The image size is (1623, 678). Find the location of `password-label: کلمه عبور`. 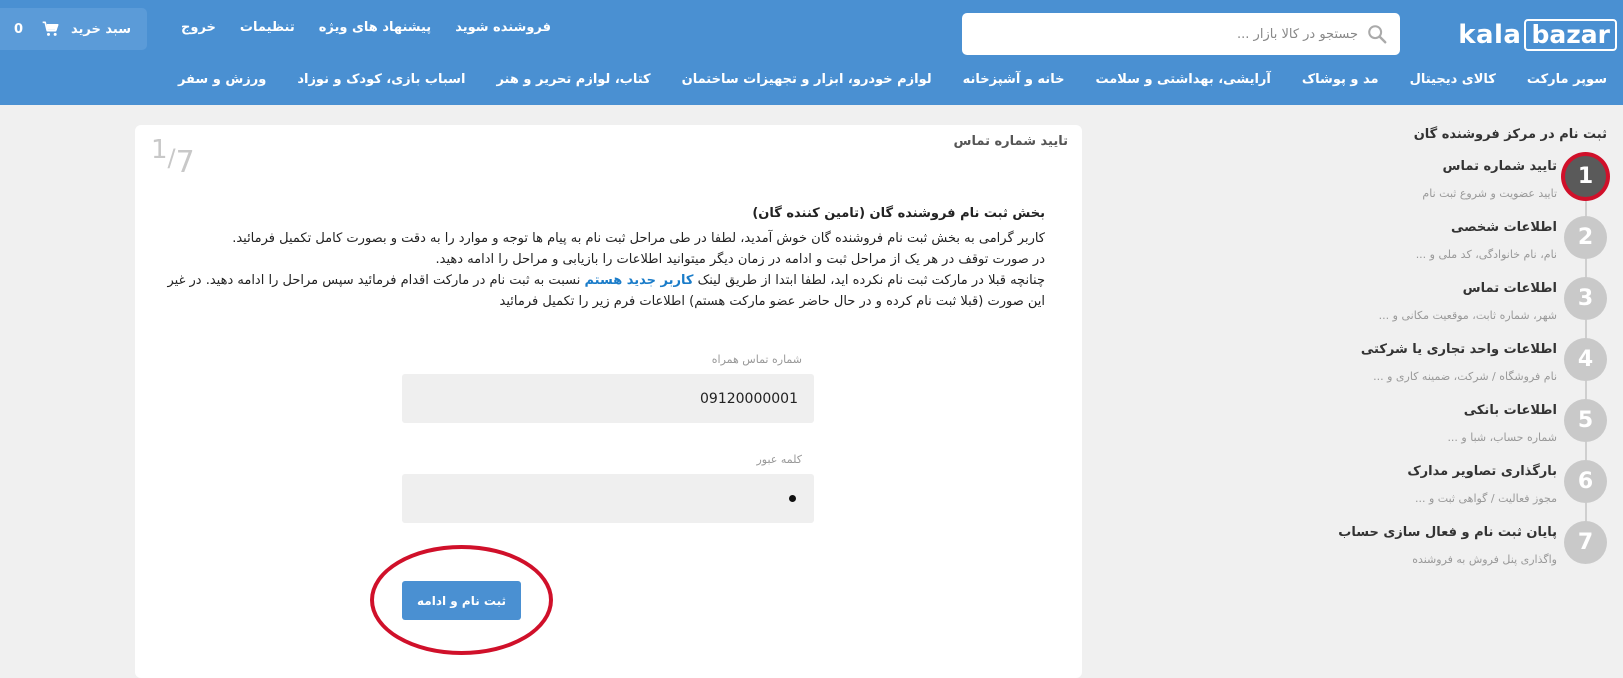

password-label: کلمه عبور is located at coordinates (779, 459).